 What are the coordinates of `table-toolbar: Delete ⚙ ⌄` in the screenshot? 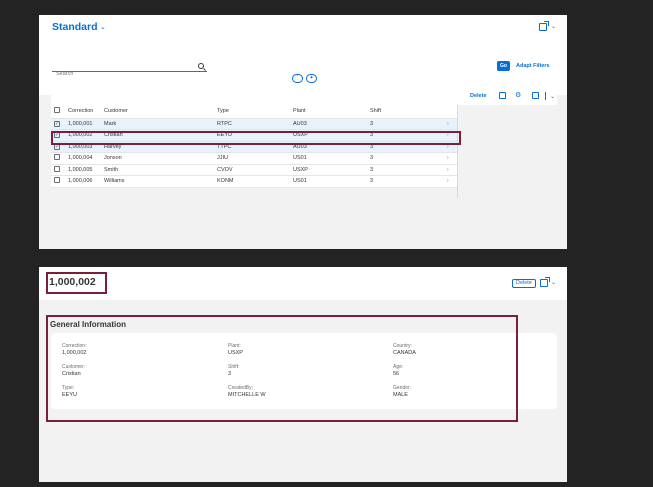 It's located at (304, 96).